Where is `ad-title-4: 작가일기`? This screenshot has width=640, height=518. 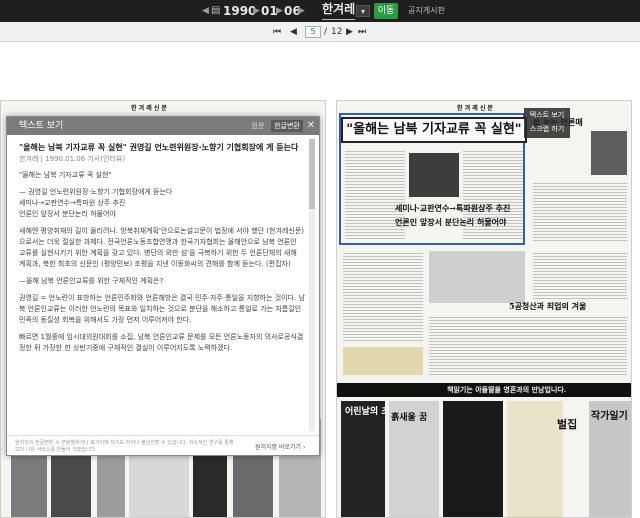 ad-title-4: 작가일기 is located at coordinates (609, 416).